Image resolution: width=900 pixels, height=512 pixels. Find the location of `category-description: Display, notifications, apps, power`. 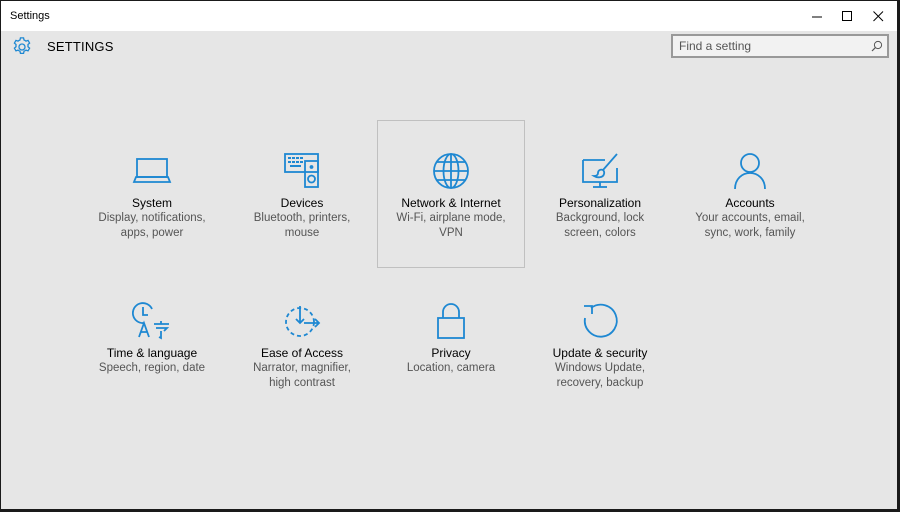

category-description: Display, notifications, apps, power is located at coordinates (152, 225).